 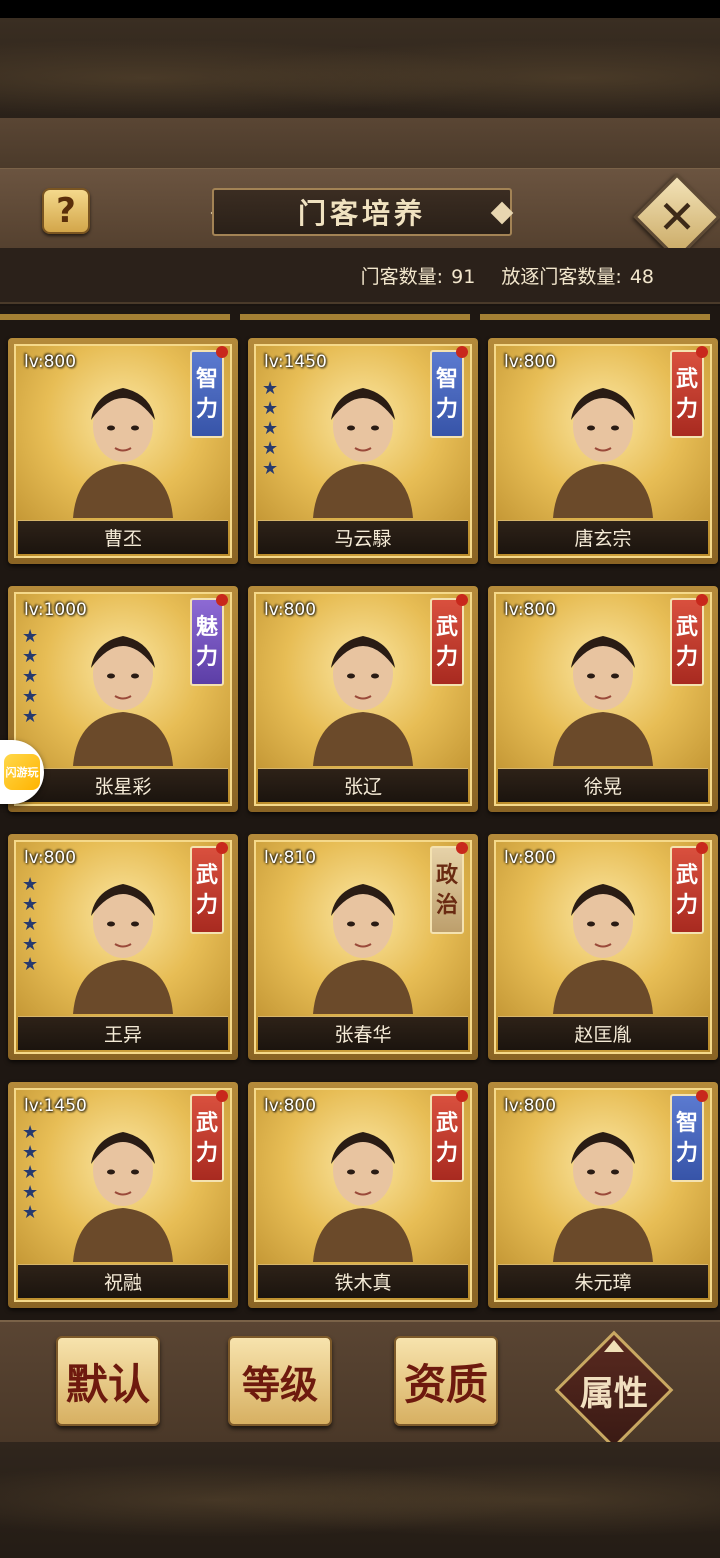 I want to click on retainer-card: lv:800 智力朱元璋, so click(x=603, y=1195).